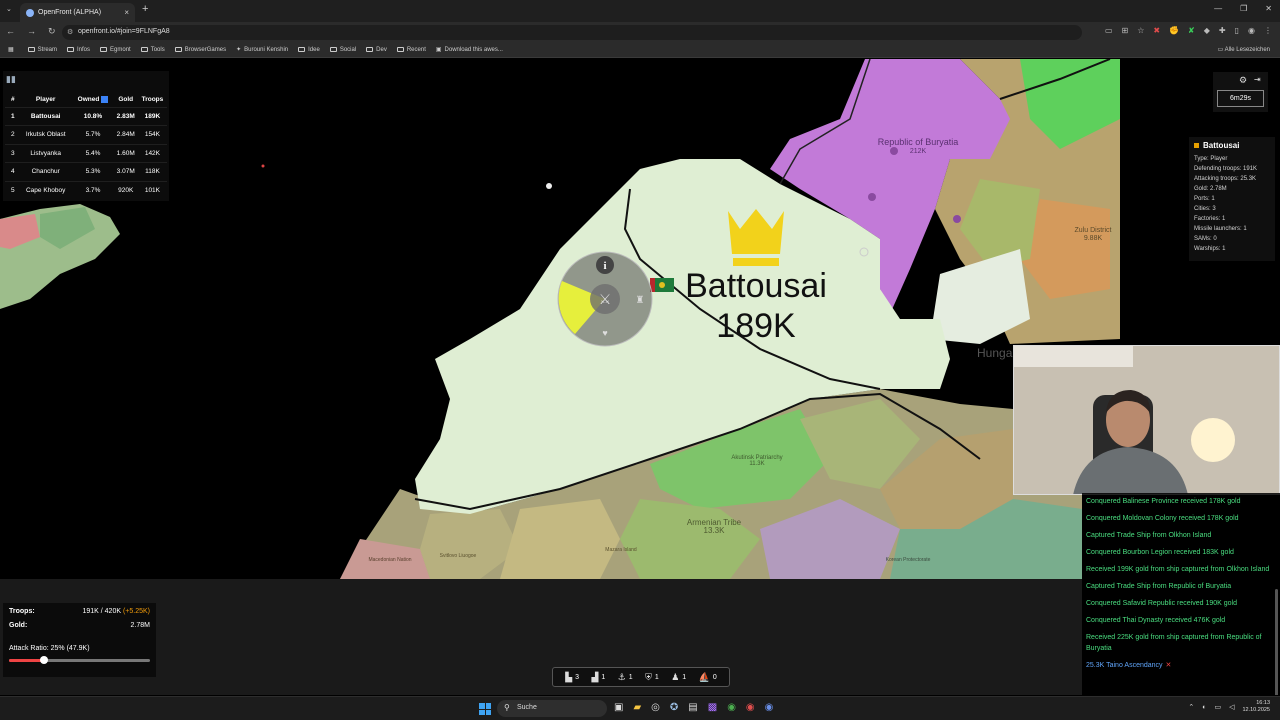 The width and height of the screenshot is (1280, 720). Describe the element at coordinates (44, 660) in the screenshot. I see `attack-ratio-knob` at that location.